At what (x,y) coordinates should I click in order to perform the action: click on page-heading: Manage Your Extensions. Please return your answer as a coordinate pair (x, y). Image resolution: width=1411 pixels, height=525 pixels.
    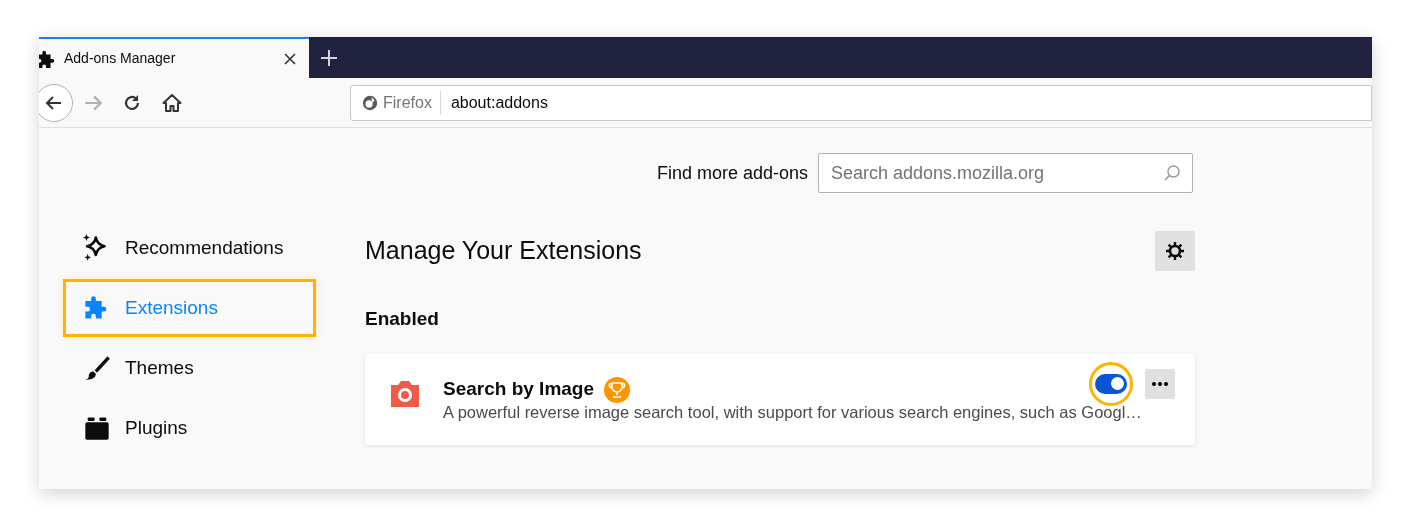
    Looking at the image, I should click on (503, 251).